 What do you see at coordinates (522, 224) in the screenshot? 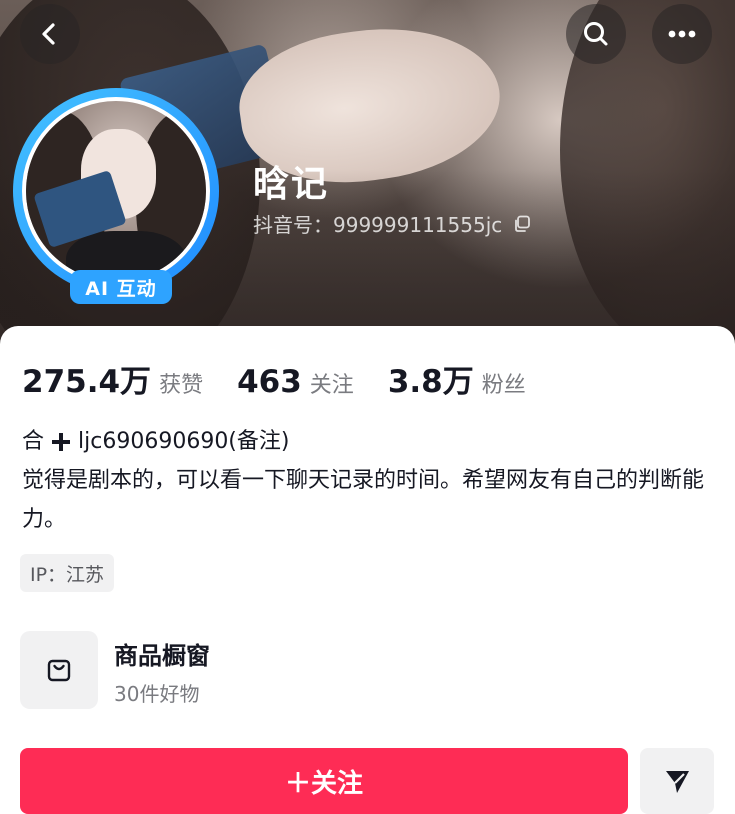
I see `copy-icon` at bounding box center [522, 224].